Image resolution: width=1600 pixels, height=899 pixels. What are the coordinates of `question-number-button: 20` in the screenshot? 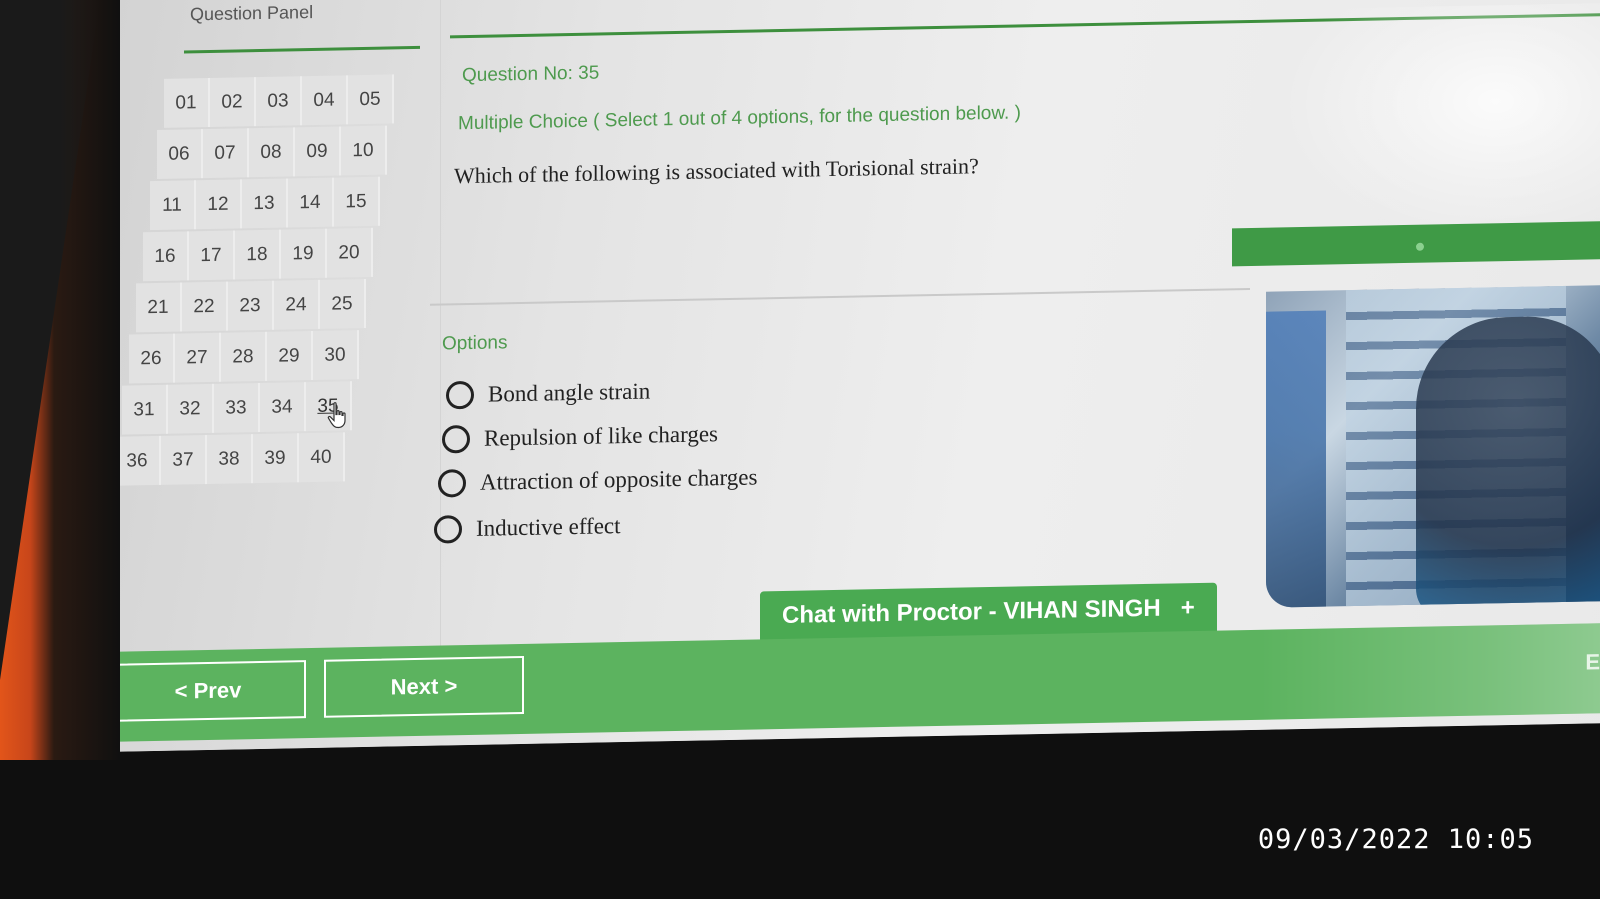 It's located at (350, 252).